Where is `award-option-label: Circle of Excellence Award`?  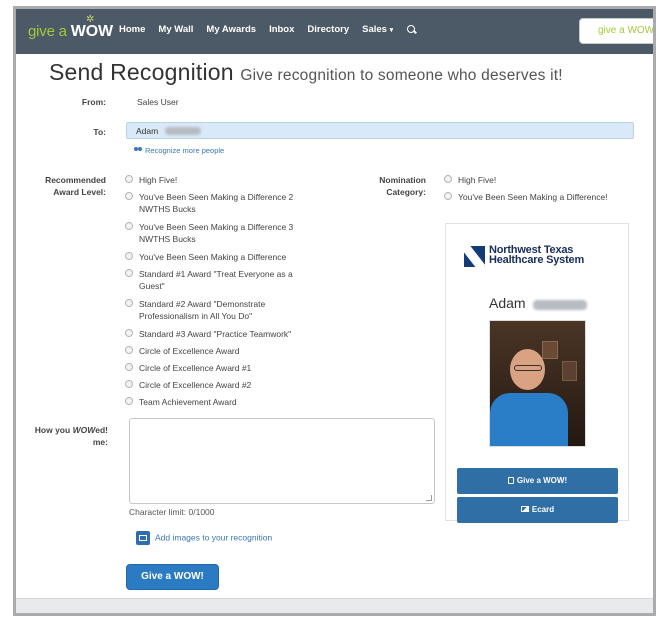 award-option-label: Circle of Excellence Award is located at coordinates (189, 351).